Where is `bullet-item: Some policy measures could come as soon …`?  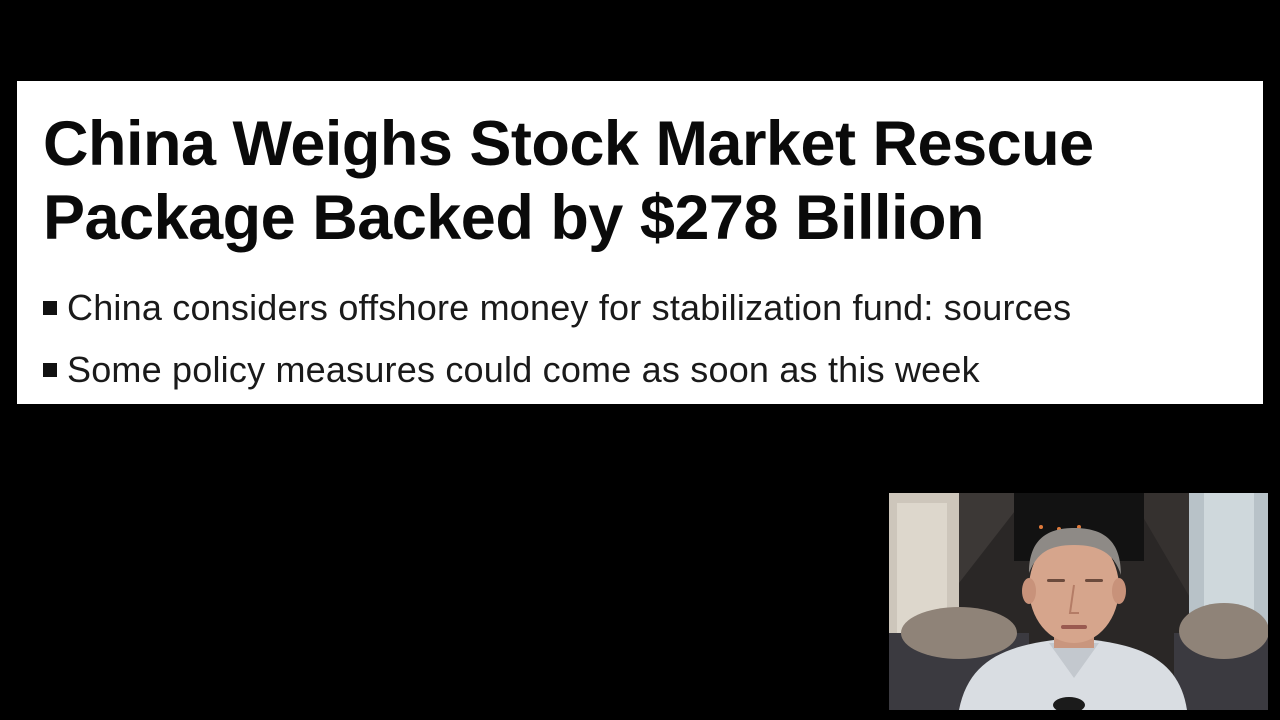
bullet-item: Some policy measures could come as soon … is located at coordinates (639, 370).